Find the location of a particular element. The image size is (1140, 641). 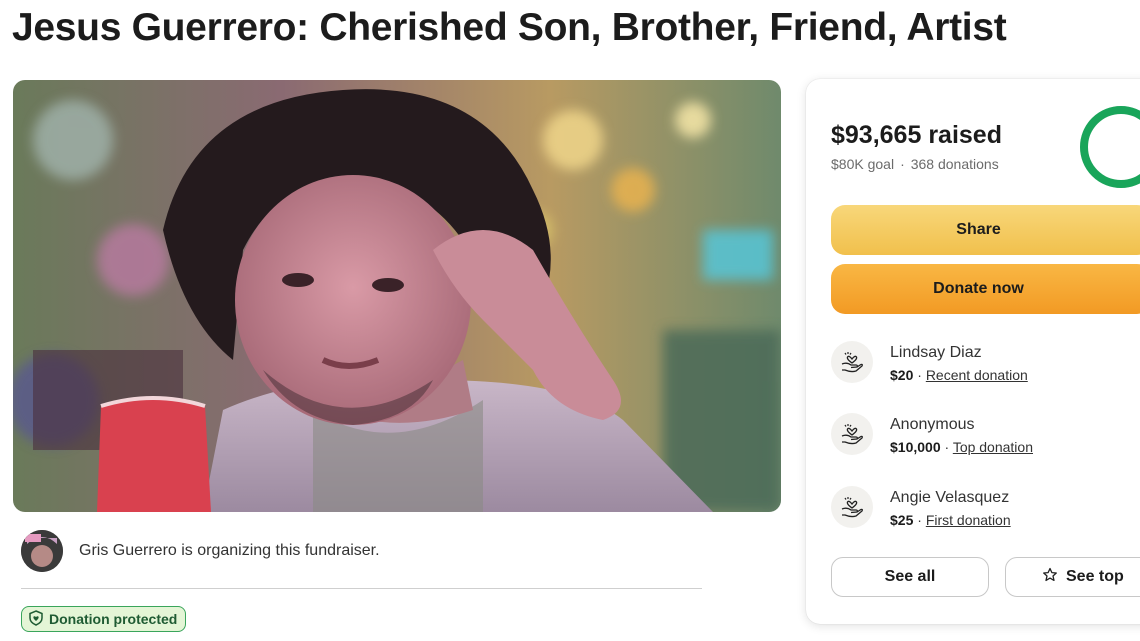

donation-protected-badge: Donation protected is located at coordinates (104, 619).